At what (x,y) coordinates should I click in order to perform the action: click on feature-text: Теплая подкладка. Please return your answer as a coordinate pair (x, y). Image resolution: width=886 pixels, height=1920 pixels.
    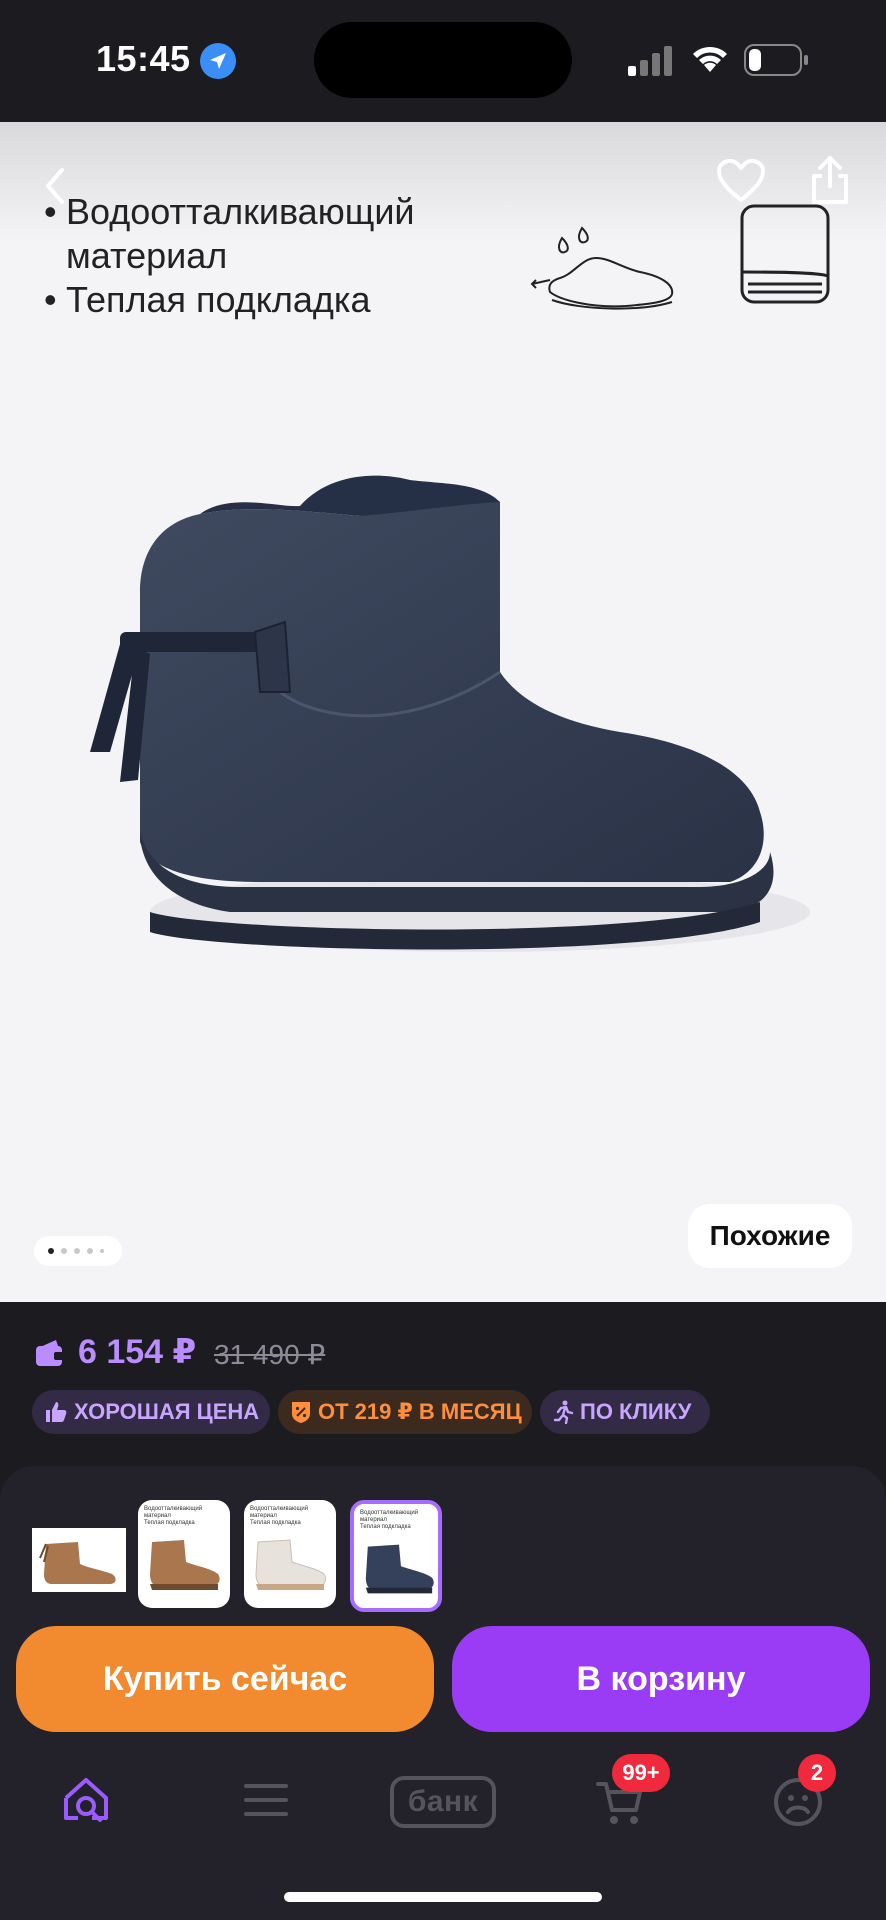
    Looking at the image, I should click on (218, 299).